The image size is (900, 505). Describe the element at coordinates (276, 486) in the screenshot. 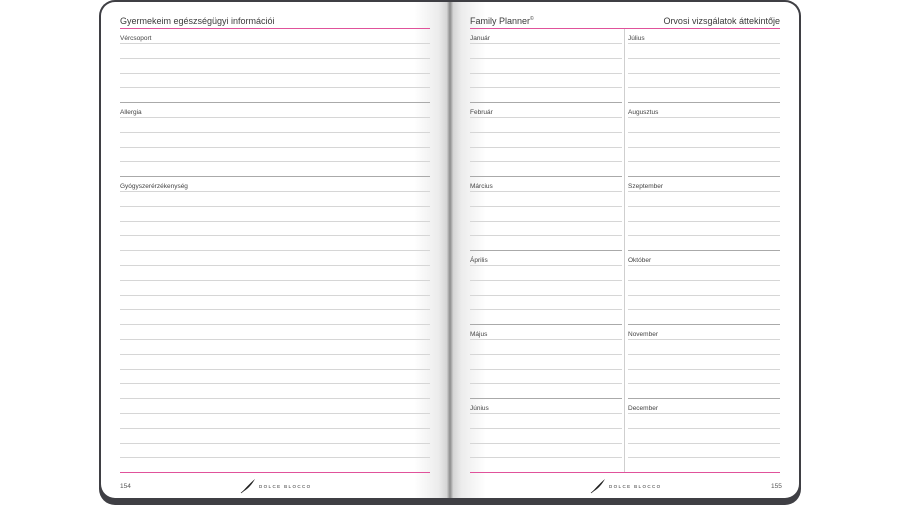

I see `left-brand-logo: DOLCE BLOCCO` at that location.